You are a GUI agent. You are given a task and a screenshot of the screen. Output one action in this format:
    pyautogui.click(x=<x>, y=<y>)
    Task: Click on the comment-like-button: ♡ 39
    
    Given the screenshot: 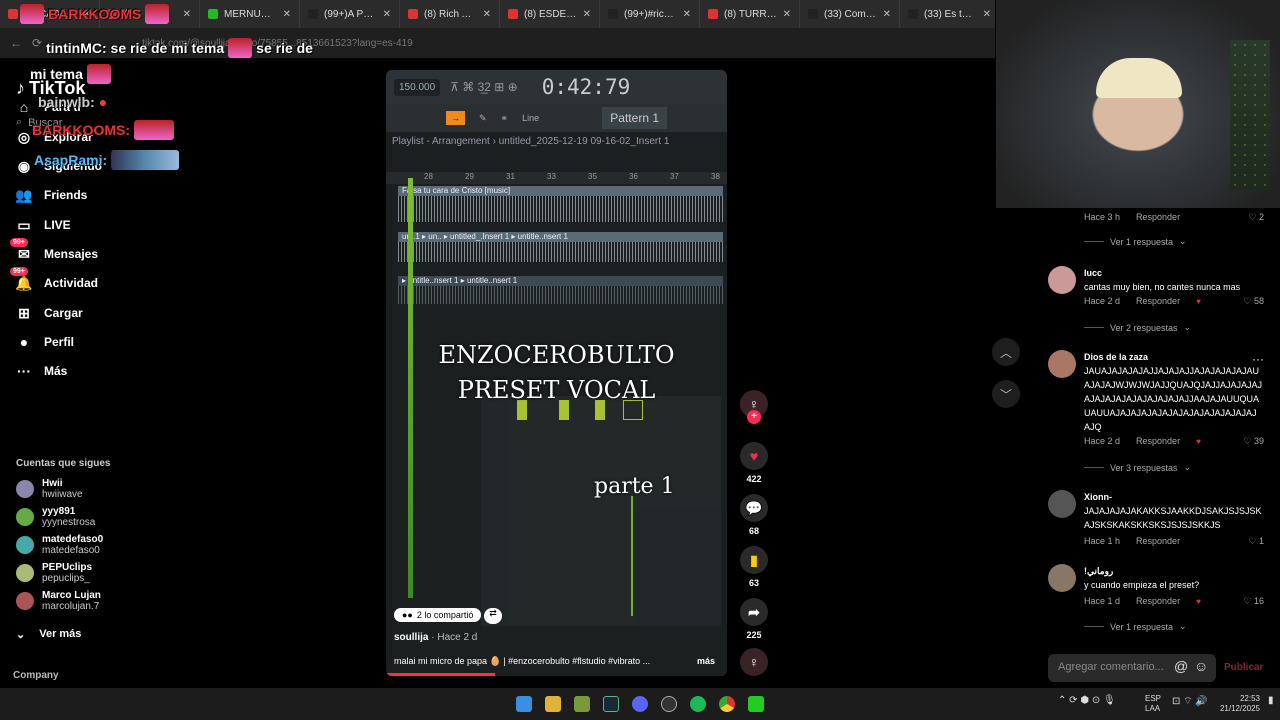 What is the action you would take?
    pyautogui.click(x=1253, y=441)
    